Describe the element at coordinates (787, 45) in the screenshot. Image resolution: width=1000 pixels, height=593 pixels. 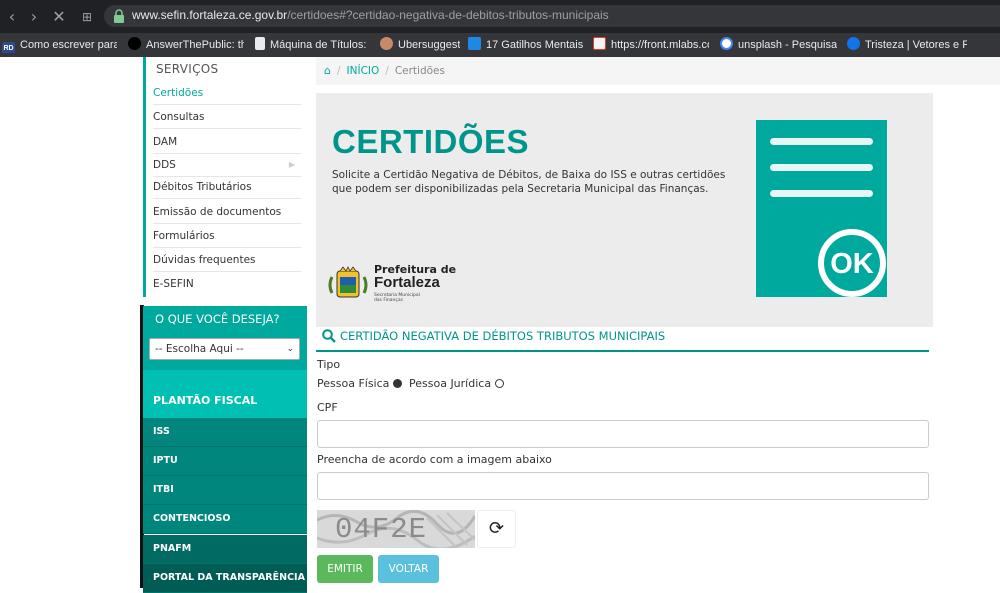
I see `bookmark-label: unsplash - Pesquisa G` at that location.